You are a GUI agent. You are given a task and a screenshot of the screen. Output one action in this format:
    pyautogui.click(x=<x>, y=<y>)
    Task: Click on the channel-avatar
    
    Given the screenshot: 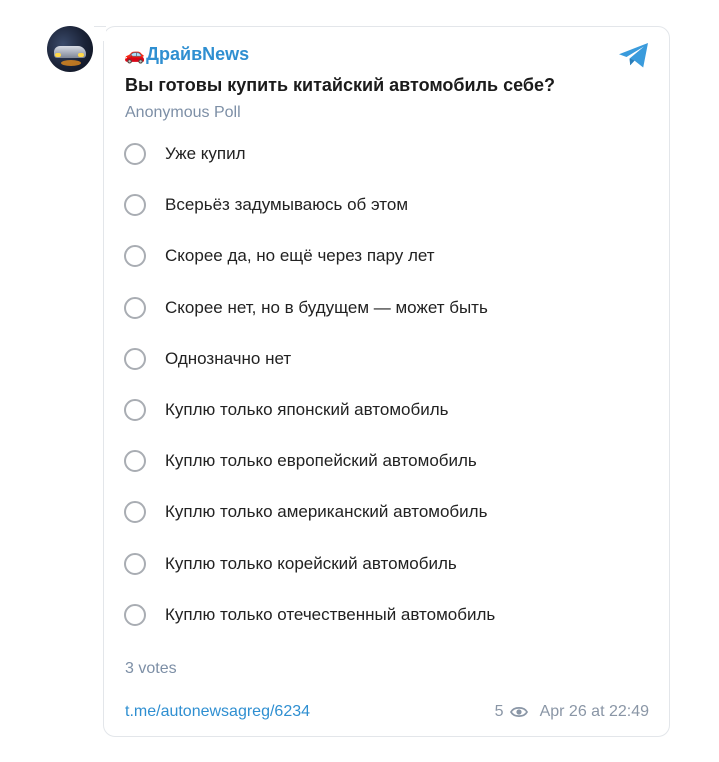 What is the action you would take?
    pyautogui.click(x=70, y=49)
    